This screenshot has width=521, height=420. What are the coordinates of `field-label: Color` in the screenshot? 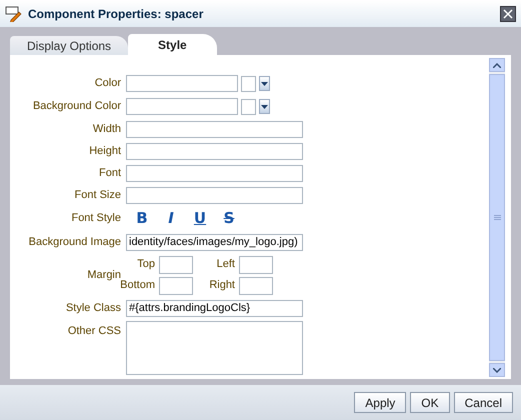 It's located at (107, 84).